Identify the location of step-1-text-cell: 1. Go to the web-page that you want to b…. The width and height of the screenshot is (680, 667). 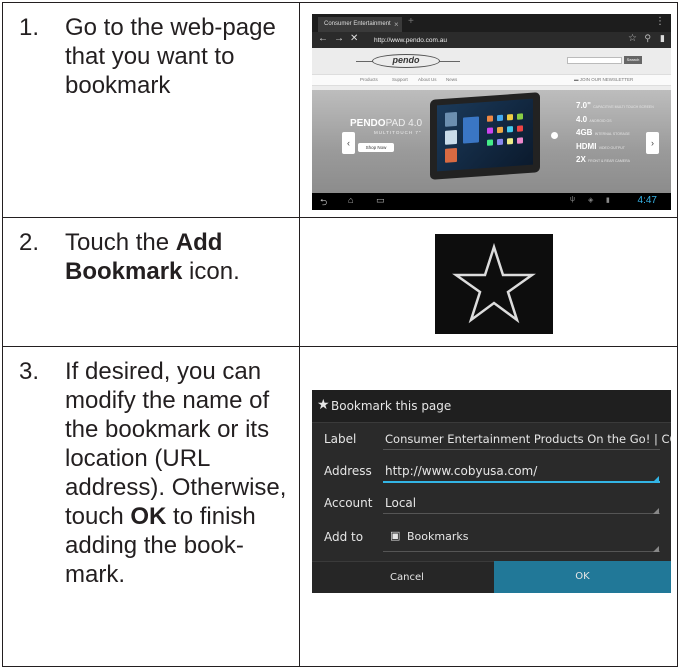
(151, 110).